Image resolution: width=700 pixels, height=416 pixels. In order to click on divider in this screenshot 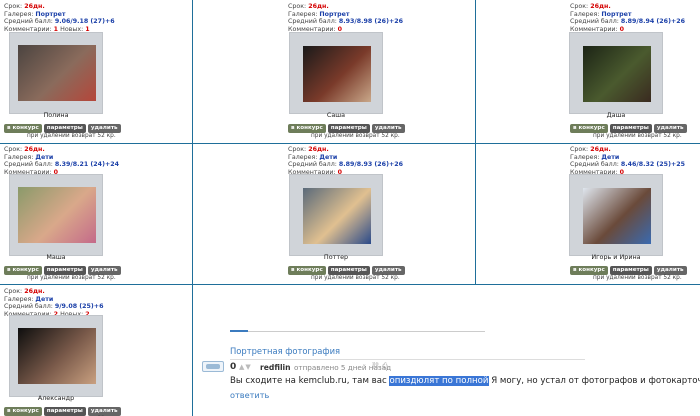, I will do `click(366, 331)`.